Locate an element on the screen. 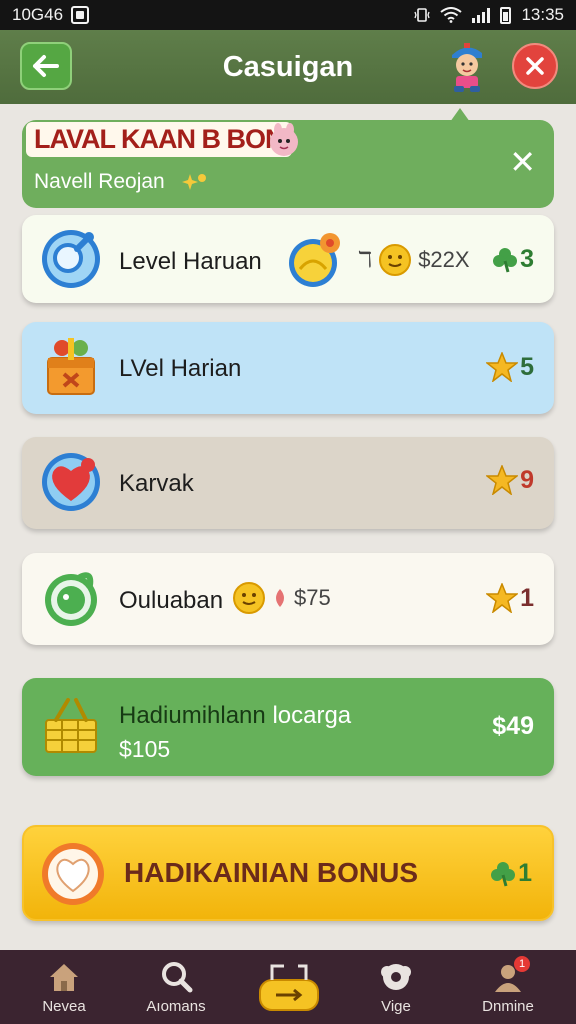 This screenshot has height=1024, width=576. app-header: Casuigan is located at coordinates (288, 67).